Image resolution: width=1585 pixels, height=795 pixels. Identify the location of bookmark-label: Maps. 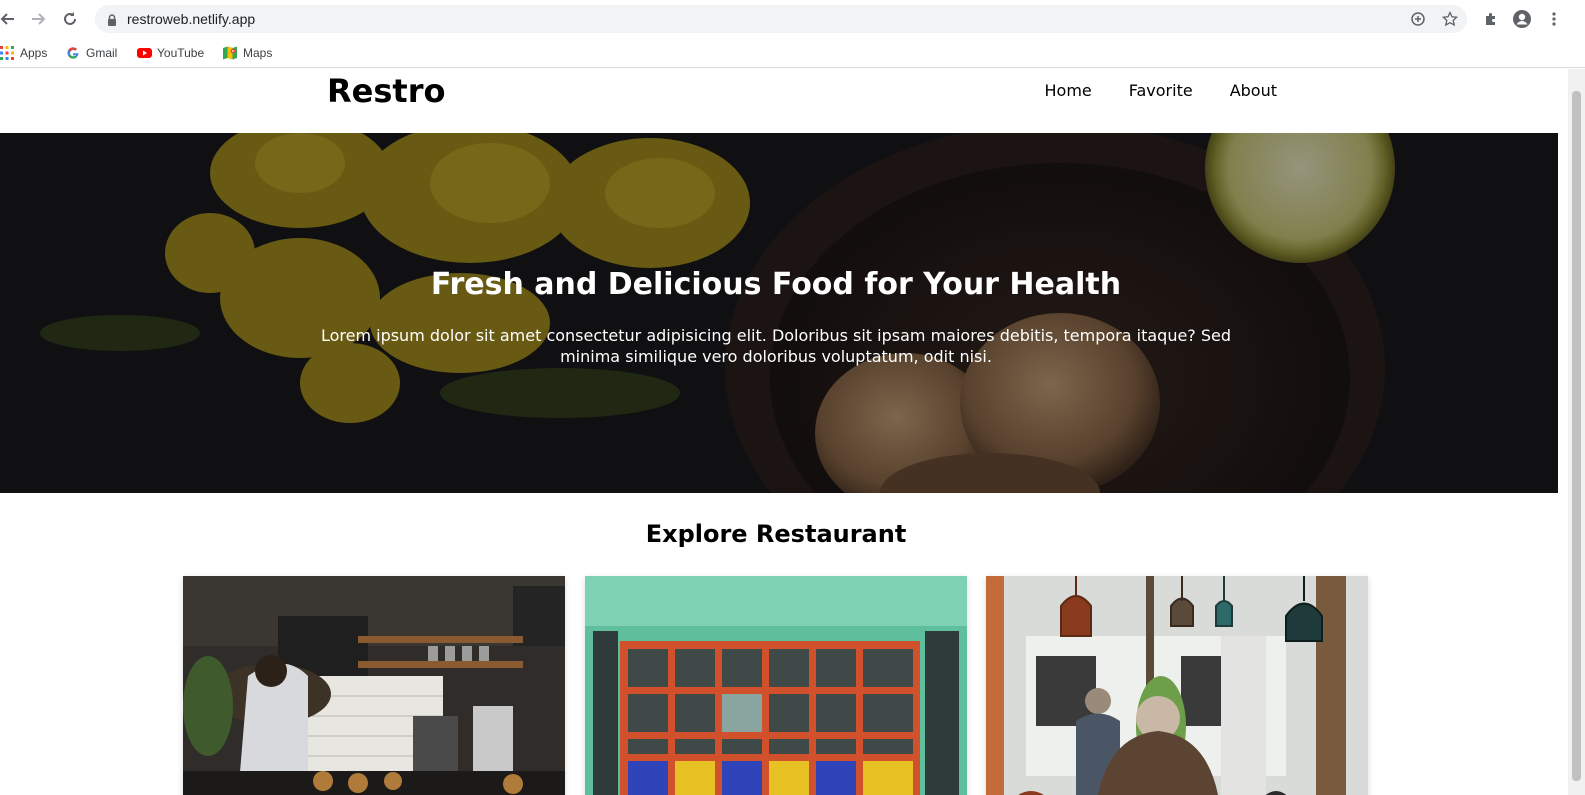
(258, 53).